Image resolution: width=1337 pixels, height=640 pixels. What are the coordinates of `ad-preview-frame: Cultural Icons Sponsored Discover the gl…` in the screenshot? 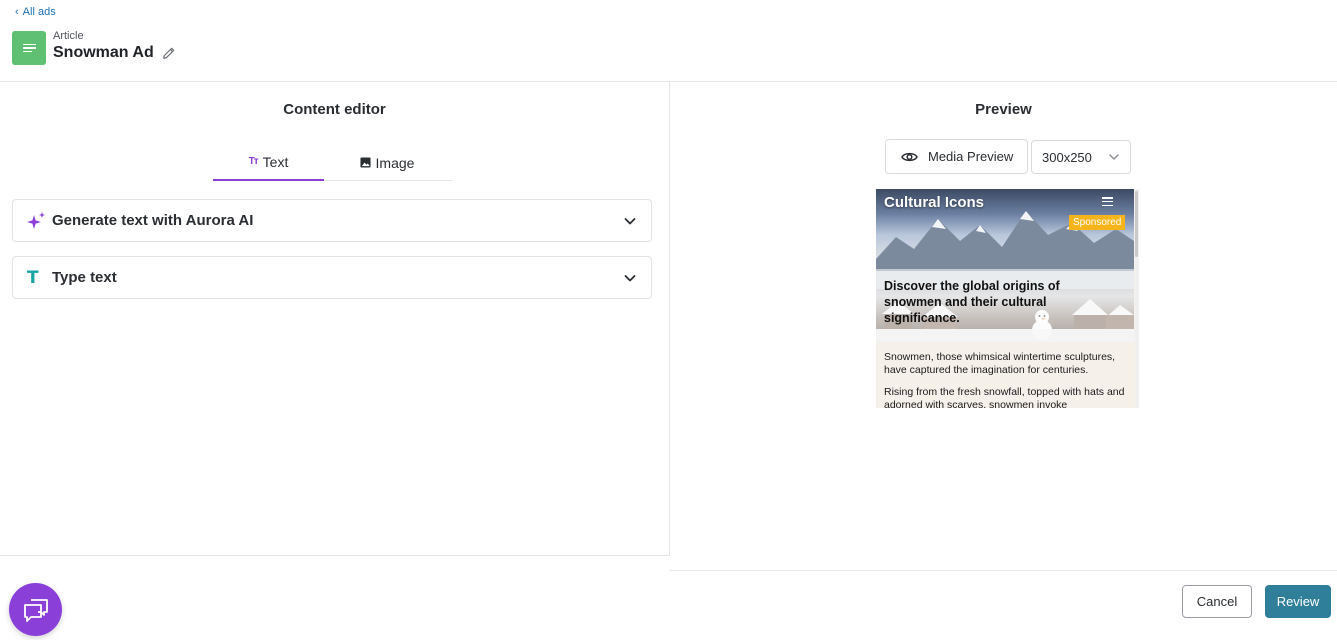 It's located at (1007, 298).